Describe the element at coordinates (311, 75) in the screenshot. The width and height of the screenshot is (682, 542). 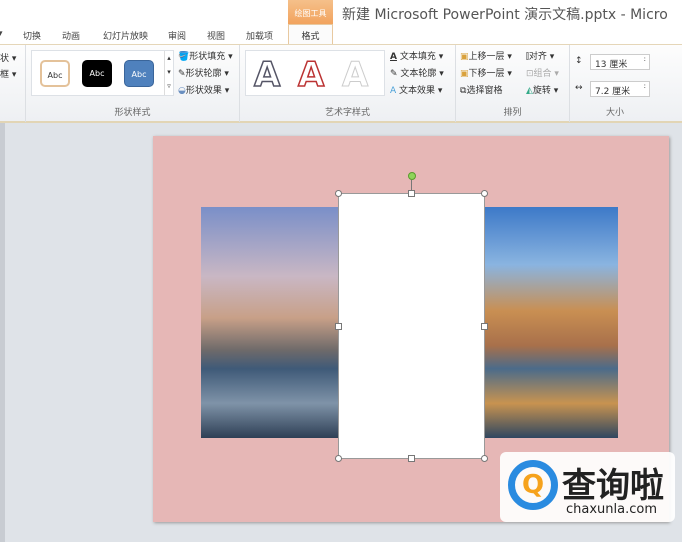
I see `wordart-preset-2: A` at that location.